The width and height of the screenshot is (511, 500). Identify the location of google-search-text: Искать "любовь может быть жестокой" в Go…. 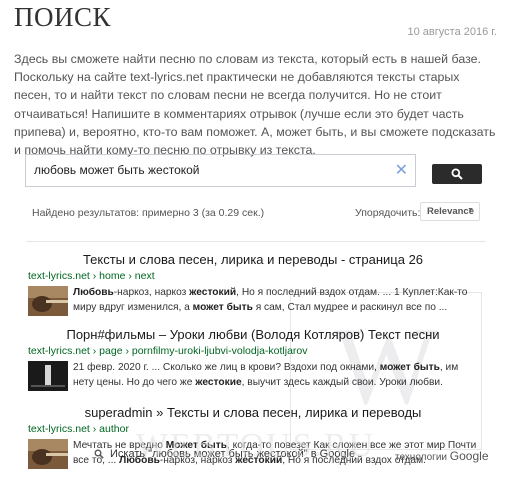
(233, 454).